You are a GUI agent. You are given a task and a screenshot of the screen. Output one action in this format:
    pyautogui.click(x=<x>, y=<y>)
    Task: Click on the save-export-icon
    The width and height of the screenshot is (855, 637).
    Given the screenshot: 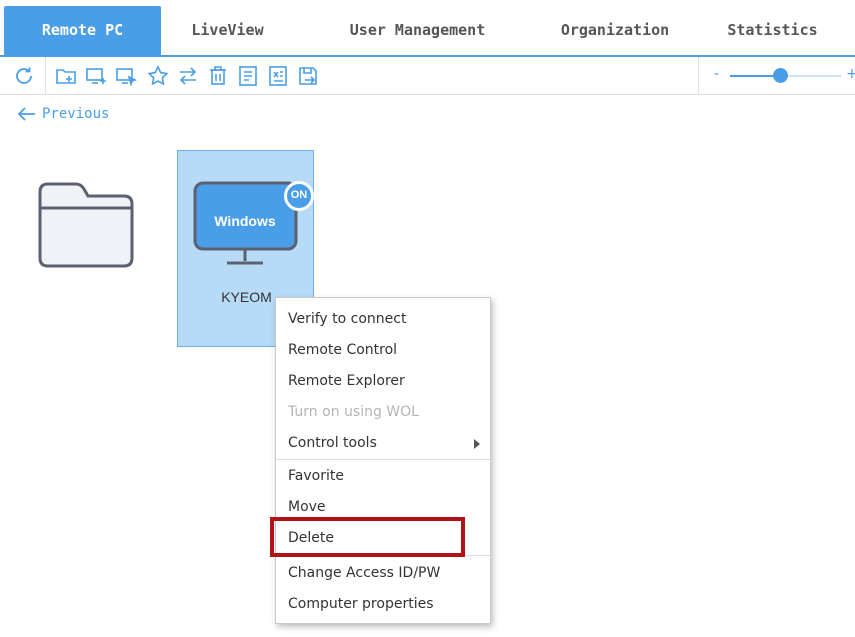 What is the action you would take?
    pyautogui.click(x=308, y=76)
    